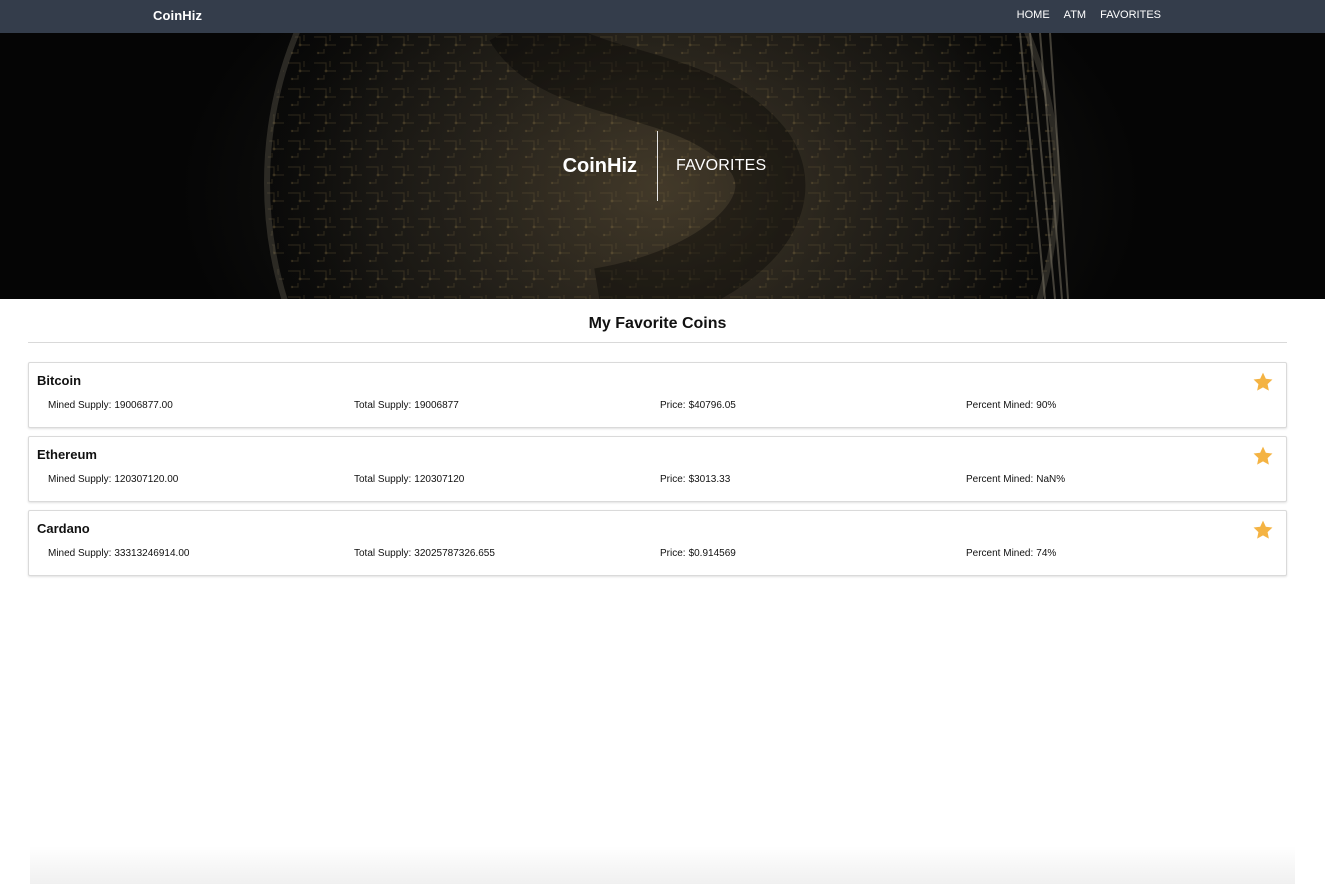  Describe the element at coordinates (662, 16) in the screenshot. I see `top-navbar: CoinHiz HOME ATM FAVORITES` at that location.